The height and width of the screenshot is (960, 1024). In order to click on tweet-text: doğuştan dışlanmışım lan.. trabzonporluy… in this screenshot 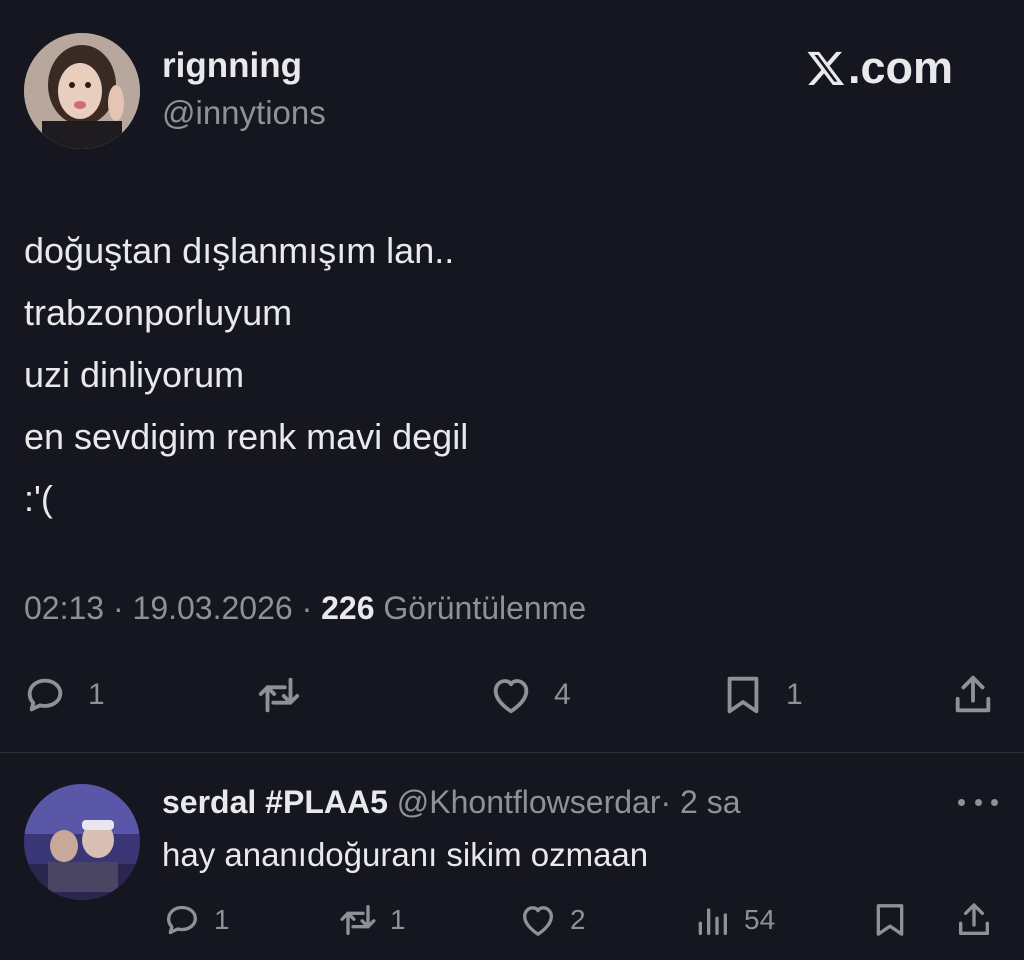, I will do `click(246, 375)`.